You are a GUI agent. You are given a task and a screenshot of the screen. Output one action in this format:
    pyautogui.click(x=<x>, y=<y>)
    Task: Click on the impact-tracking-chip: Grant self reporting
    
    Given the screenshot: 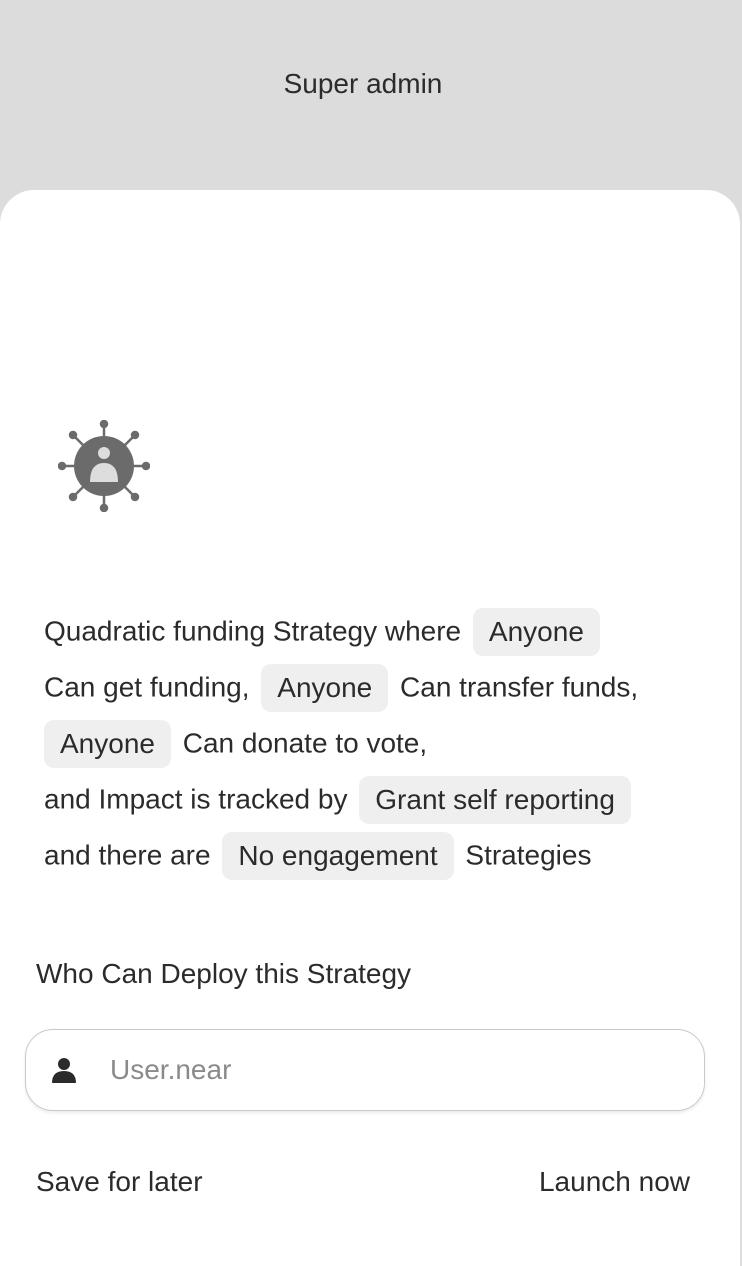 What is the action you would take?
    pyautogui.click(x=495, y=799)
    